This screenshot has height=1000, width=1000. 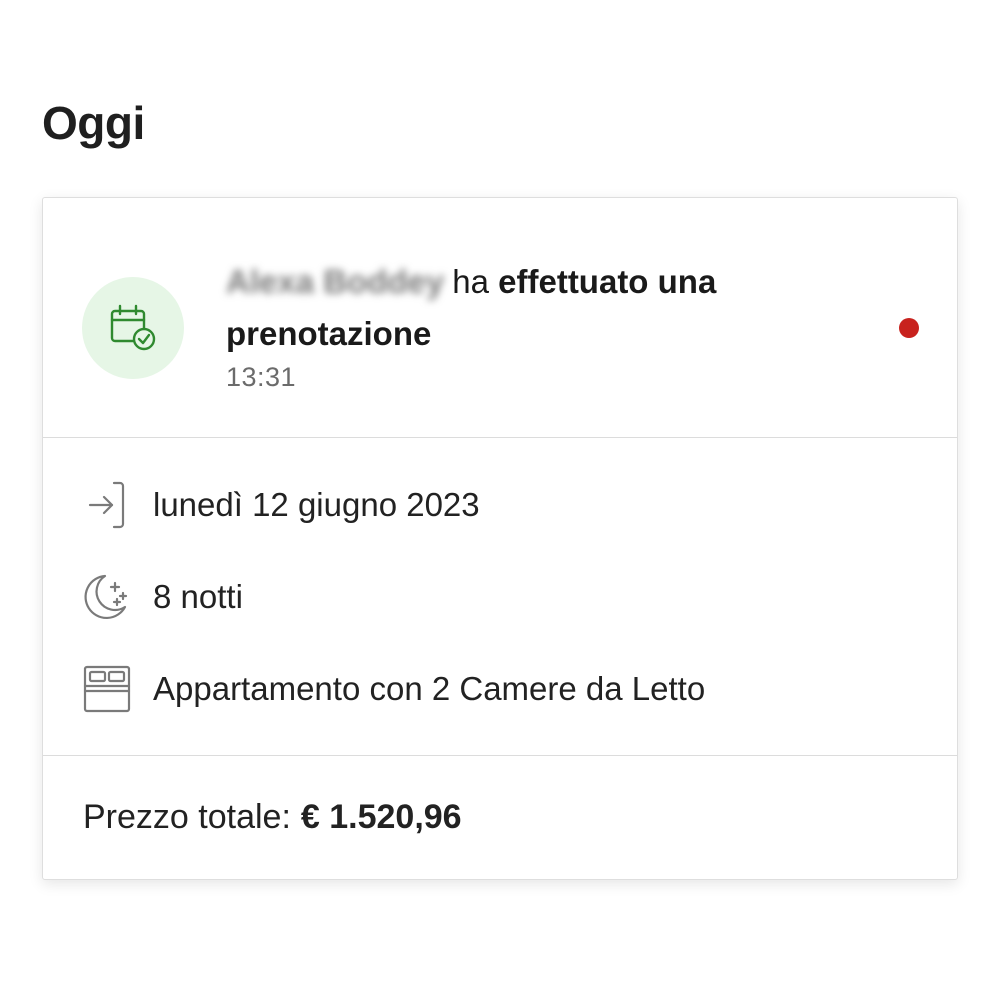 I want to click on checkin-date-row: lunedì 12 giugno 2023, so click(x=280, y=505).